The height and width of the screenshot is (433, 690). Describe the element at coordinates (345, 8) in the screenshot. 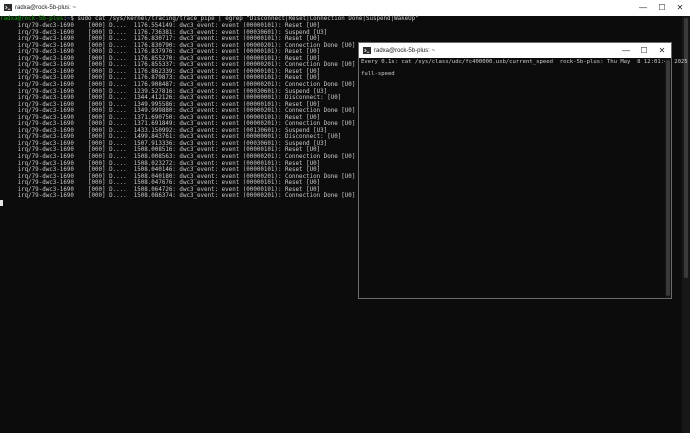

I see `main-title-bar: radxa@rock-5b-plus: ~ — ☐ ✕` at that location.